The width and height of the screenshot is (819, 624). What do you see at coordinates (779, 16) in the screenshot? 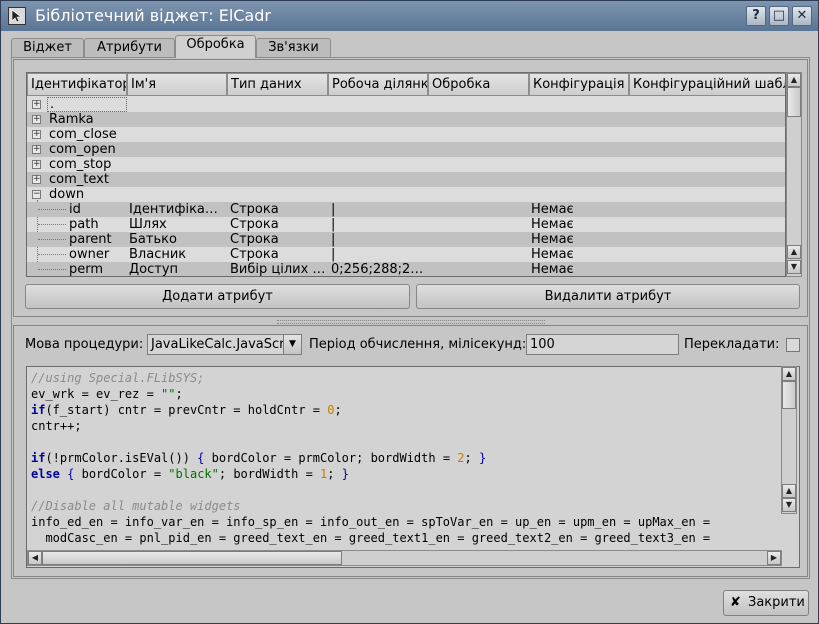
I see `maximize-button: □` at bounding box center [779, 16].